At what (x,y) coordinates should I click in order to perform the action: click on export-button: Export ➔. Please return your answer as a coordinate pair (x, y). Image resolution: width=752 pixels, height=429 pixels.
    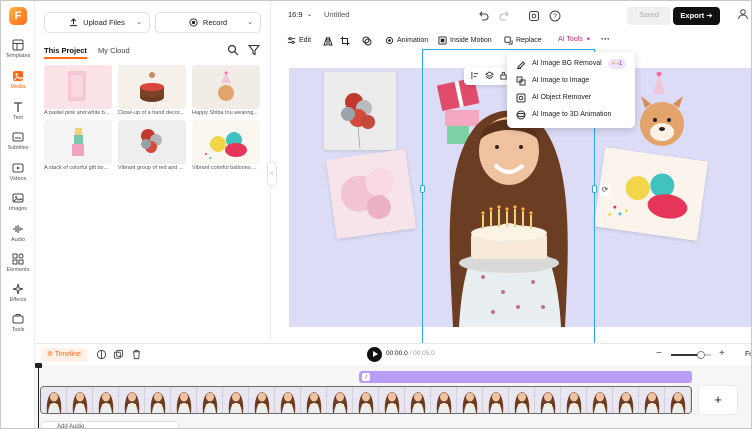
    Looking at the image, I should click on (696, 16).